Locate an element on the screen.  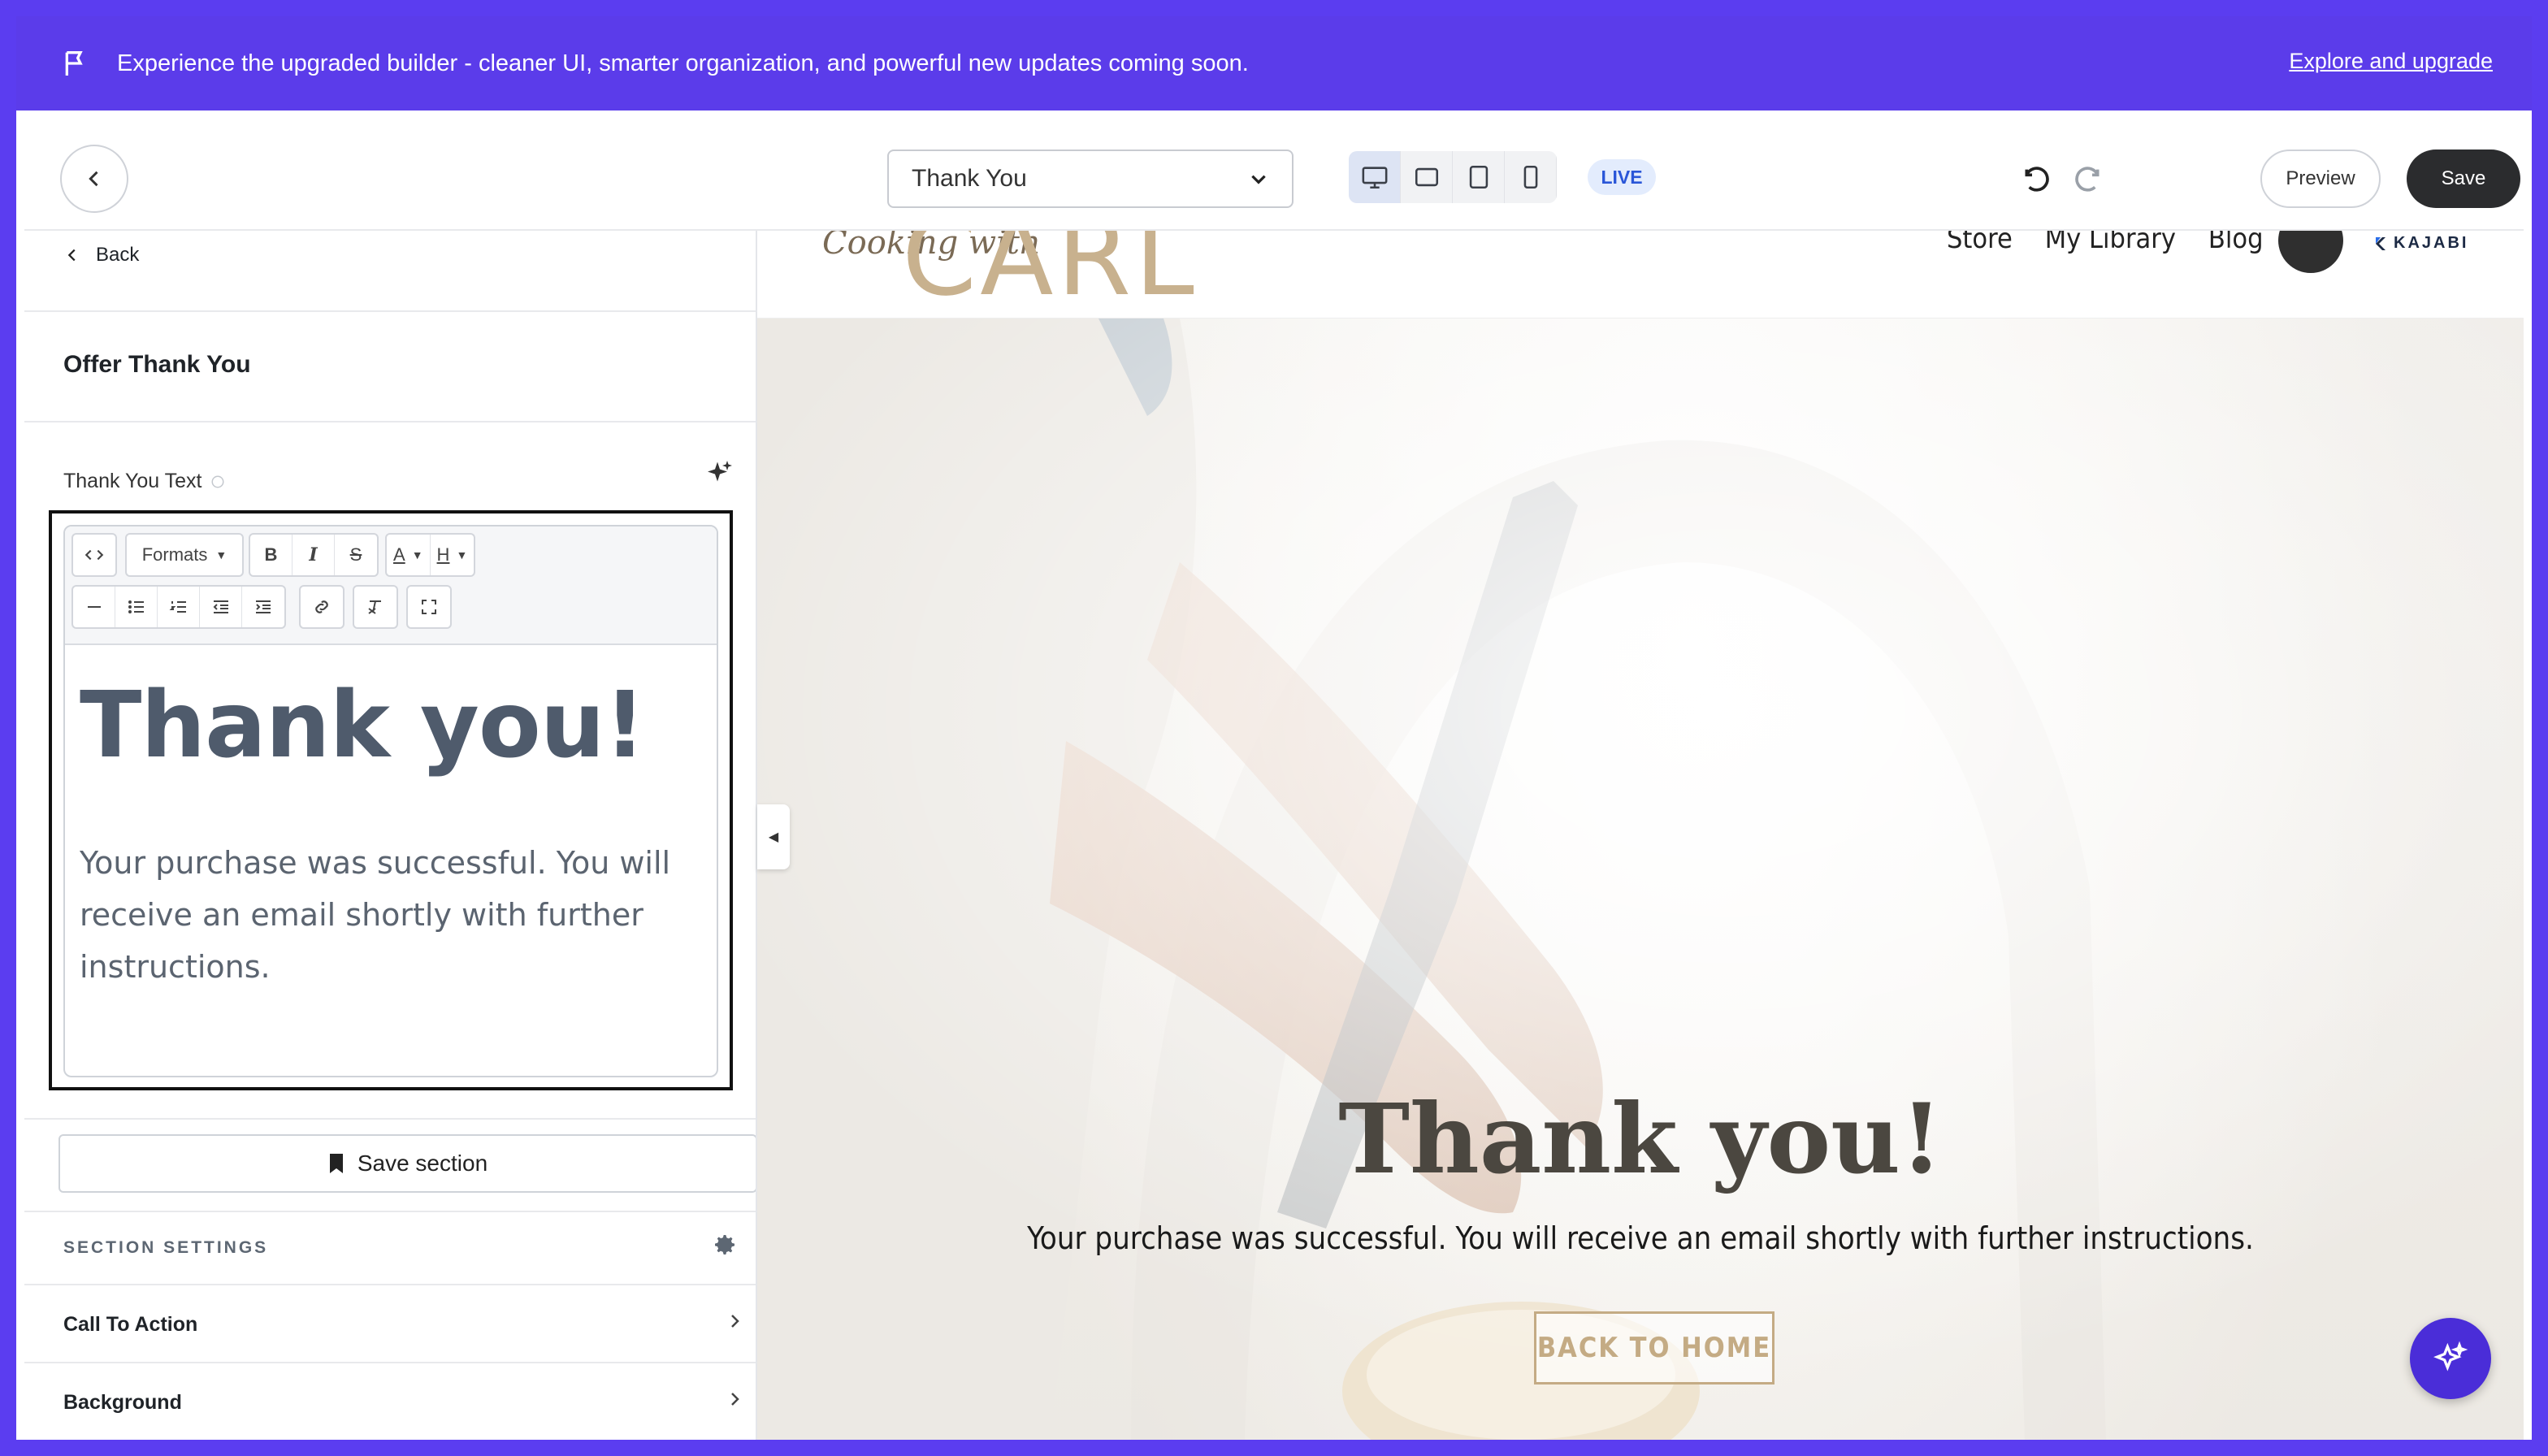
nav-store: Store is located at coordinates (1980, 243).